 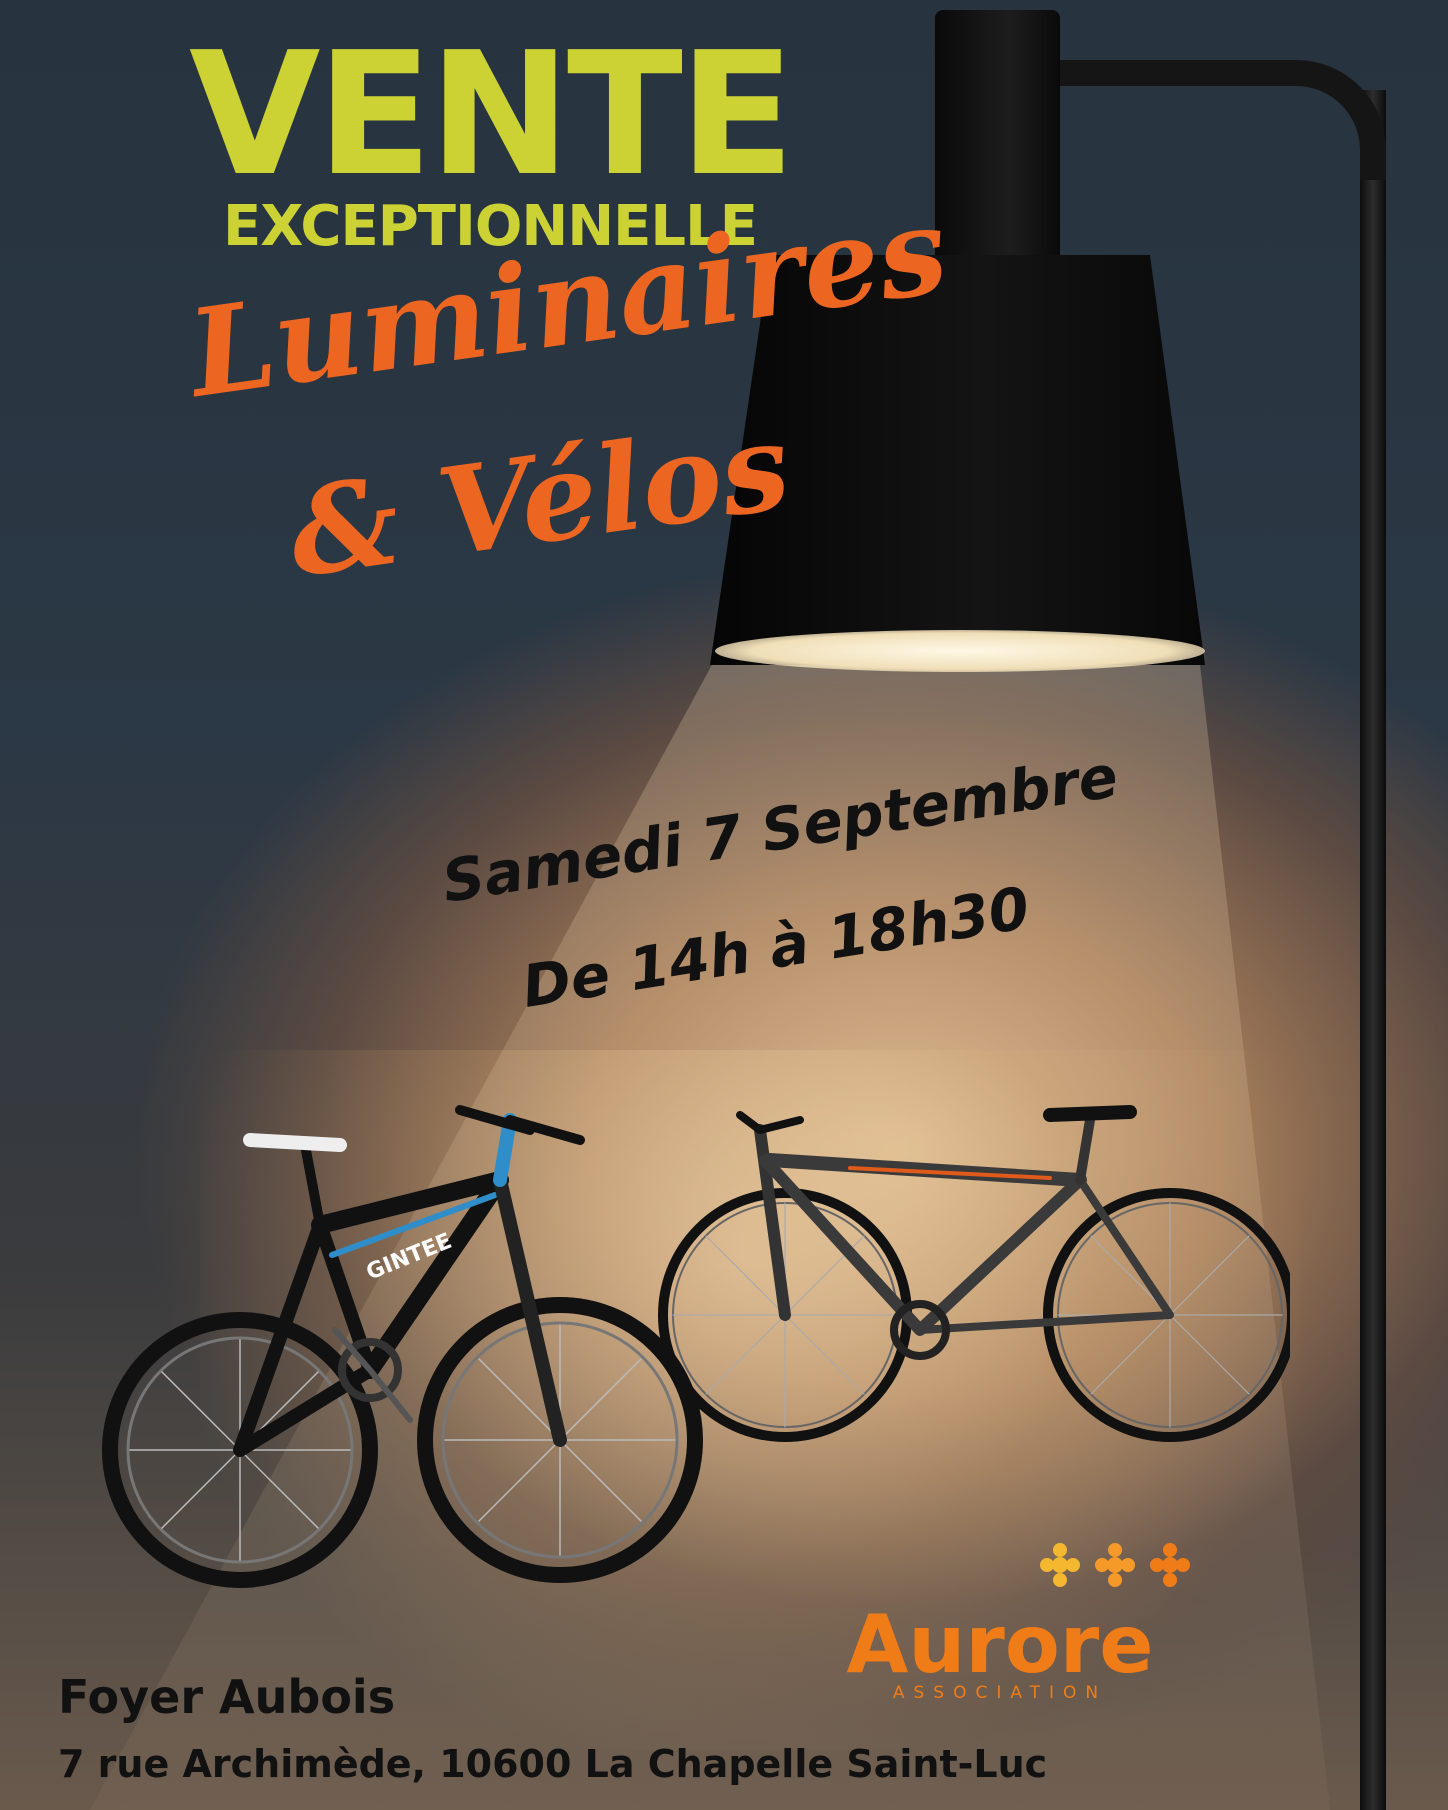 What do you see at coordinates (402, 1346) in the screenshot?
I see `mountain-bike-icon: GINTEE` at bounding box center [402, 1346].